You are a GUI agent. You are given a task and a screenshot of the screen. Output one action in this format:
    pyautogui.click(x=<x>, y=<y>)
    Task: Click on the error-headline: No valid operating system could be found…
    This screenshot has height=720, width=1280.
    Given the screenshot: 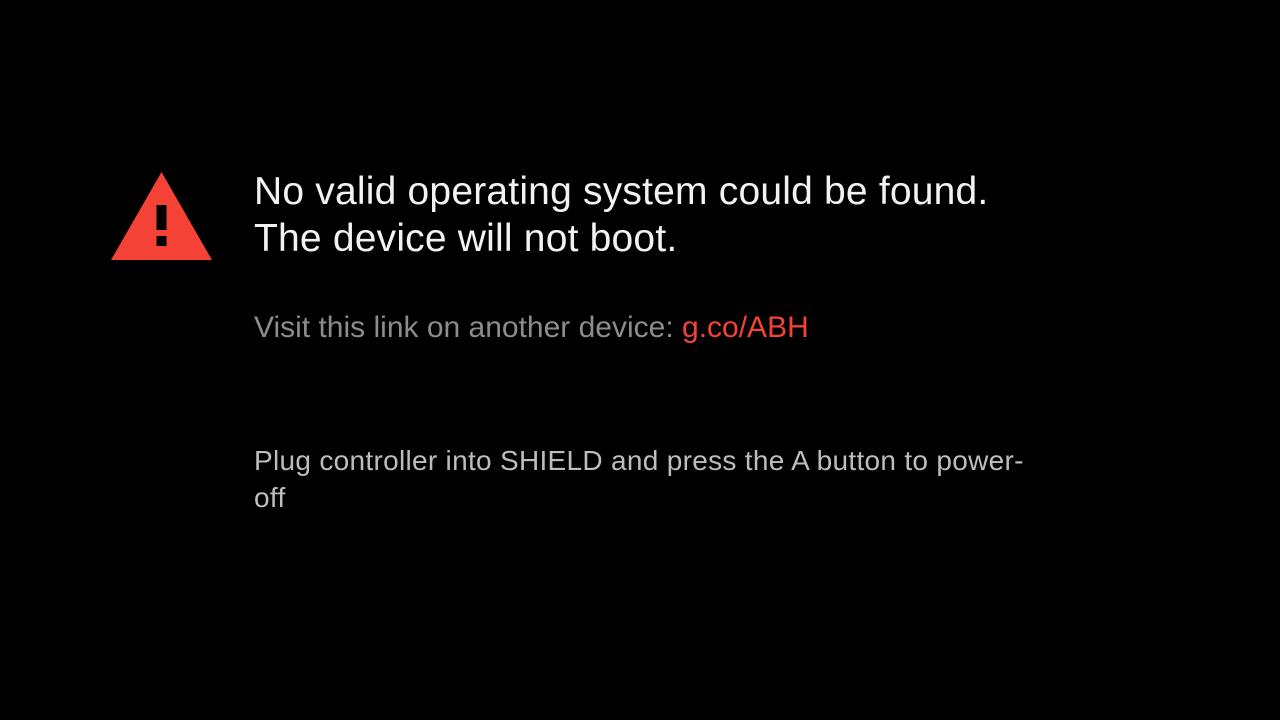 What is the action you would take?
    pyautogui.click(x=704, y=215)
    